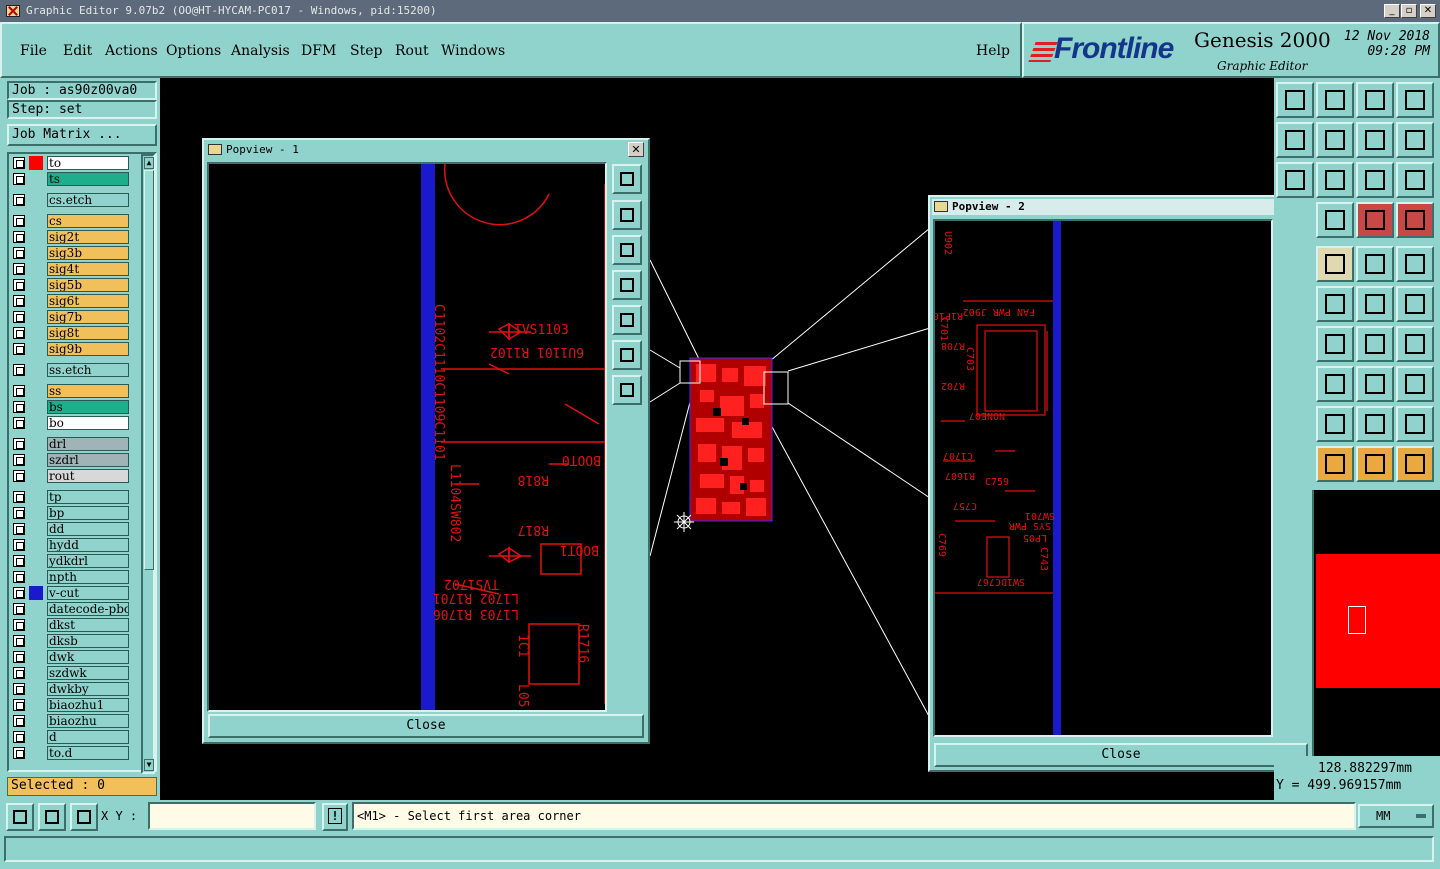 The height and width of the screenshot is (869, 1440). I want to click on open-step-button, so click(1295, 100).